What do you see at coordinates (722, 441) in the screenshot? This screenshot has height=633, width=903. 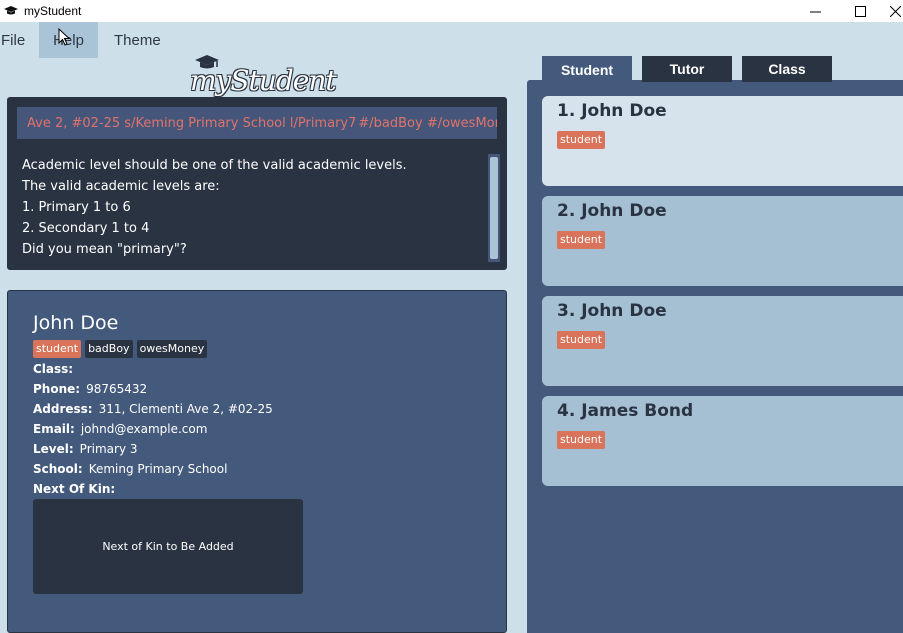 I see `student-card: 4. James Bond student` at bounding box center [722, 441].